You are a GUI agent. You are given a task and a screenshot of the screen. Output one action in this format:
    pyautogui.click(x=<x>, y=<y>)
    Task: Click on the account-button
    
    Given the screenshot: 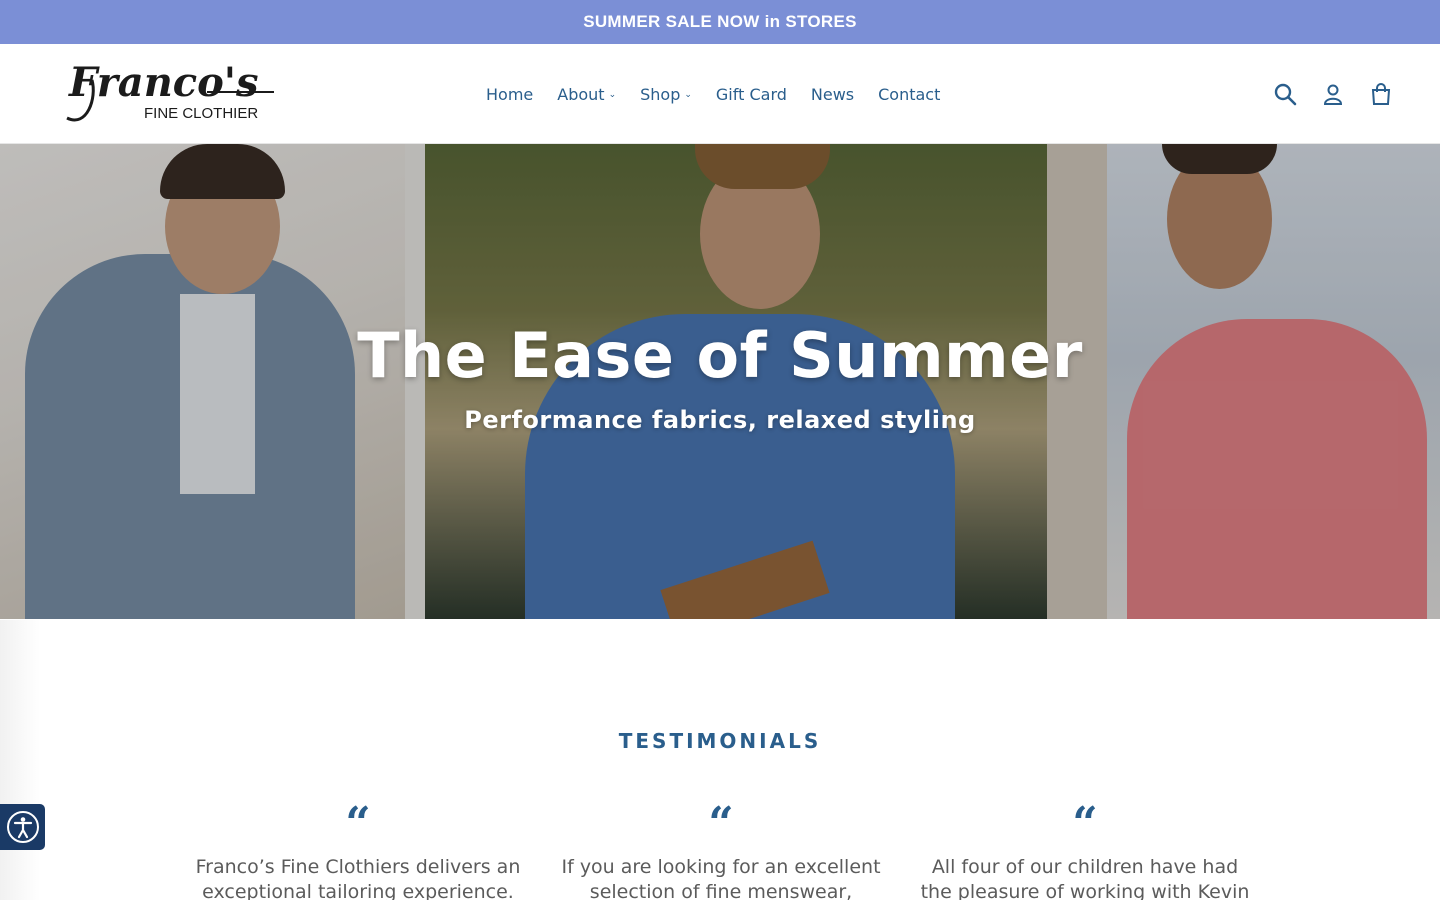 What is the action you would take?
    pyautogui.click(x=1333, y=94)
    